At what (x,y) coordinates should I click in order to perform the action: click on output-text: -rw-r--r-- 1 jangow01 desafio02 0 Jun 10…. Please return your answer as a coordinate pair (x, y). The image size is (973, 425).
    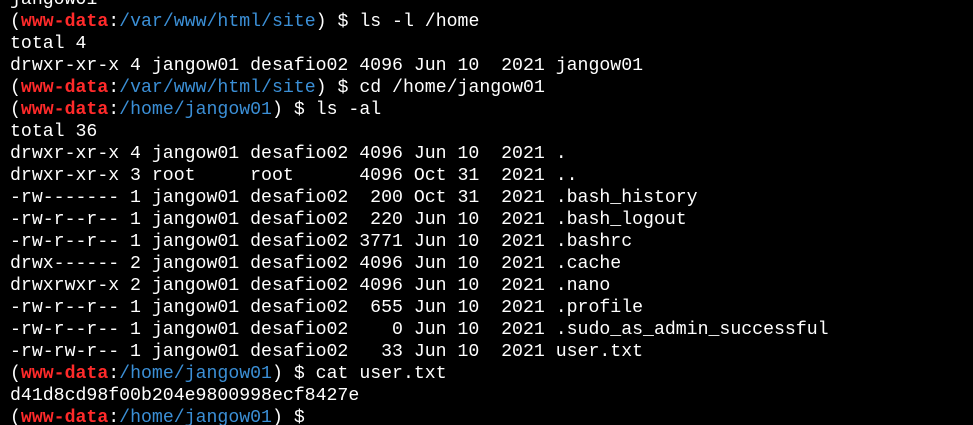
    Looking at the image, I should click on (419, 330).